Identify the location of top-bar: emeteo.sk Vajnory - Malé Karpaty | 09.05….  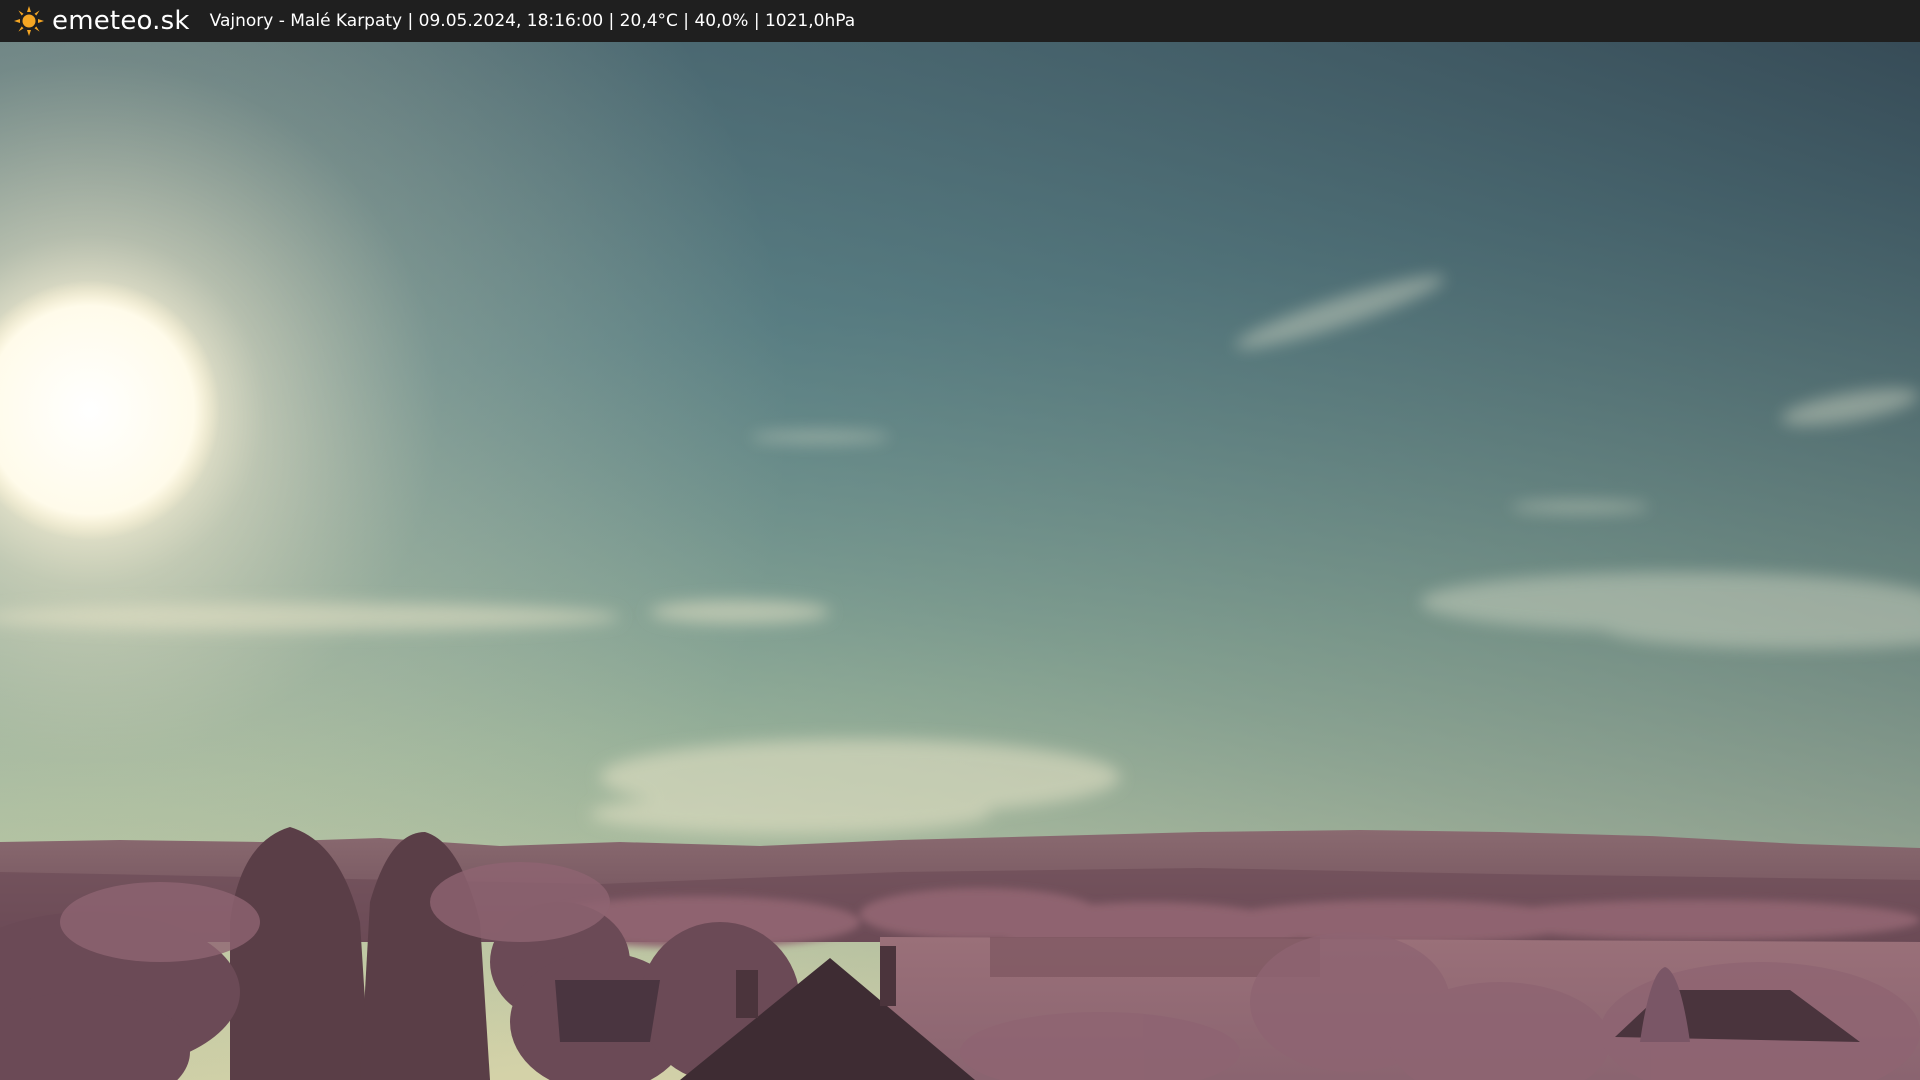
(960, 21).